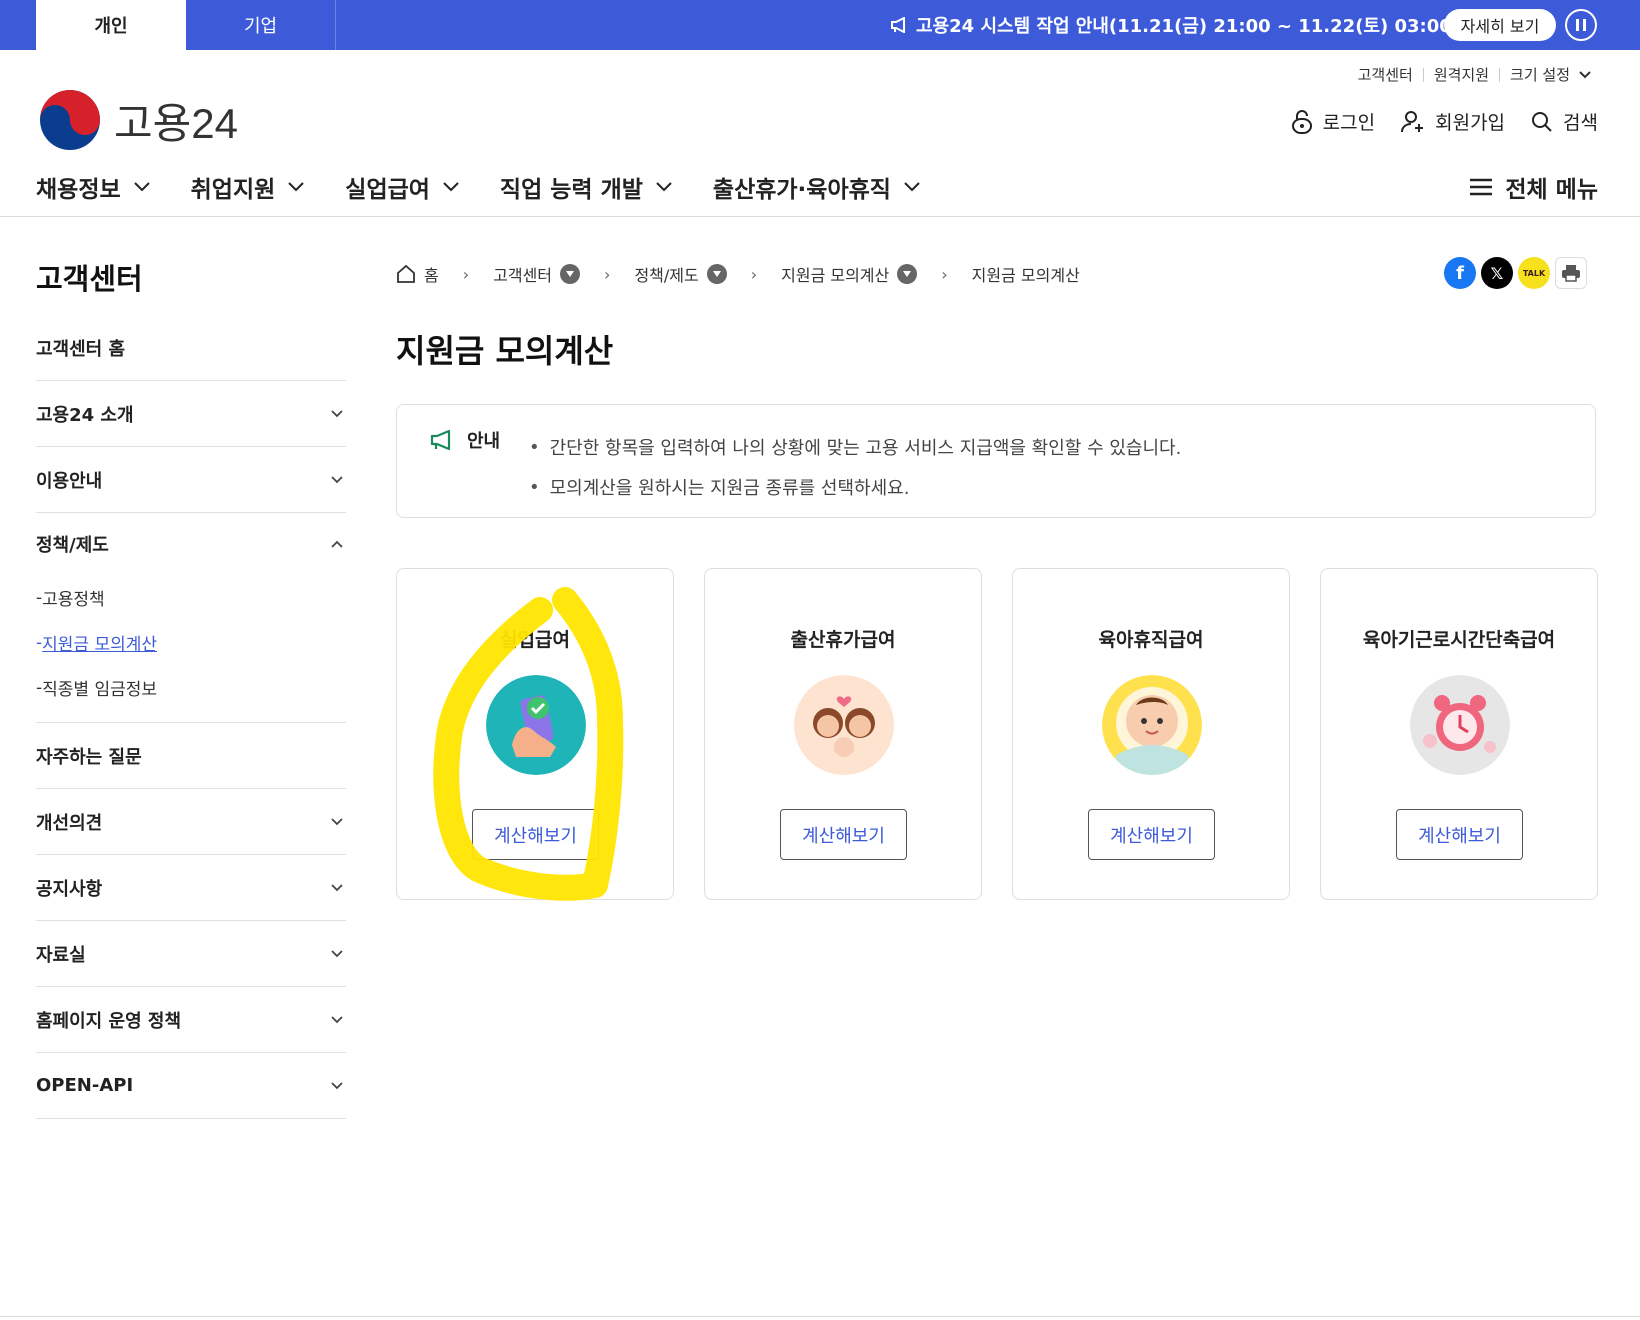 Image resolution: width=1640 pixels, height=1320 pixels. What do you see at coordinates (191, 888) in the screenshot?
I see `sidebar-item-notices: 공지사항` at bounding box center [191, 888].